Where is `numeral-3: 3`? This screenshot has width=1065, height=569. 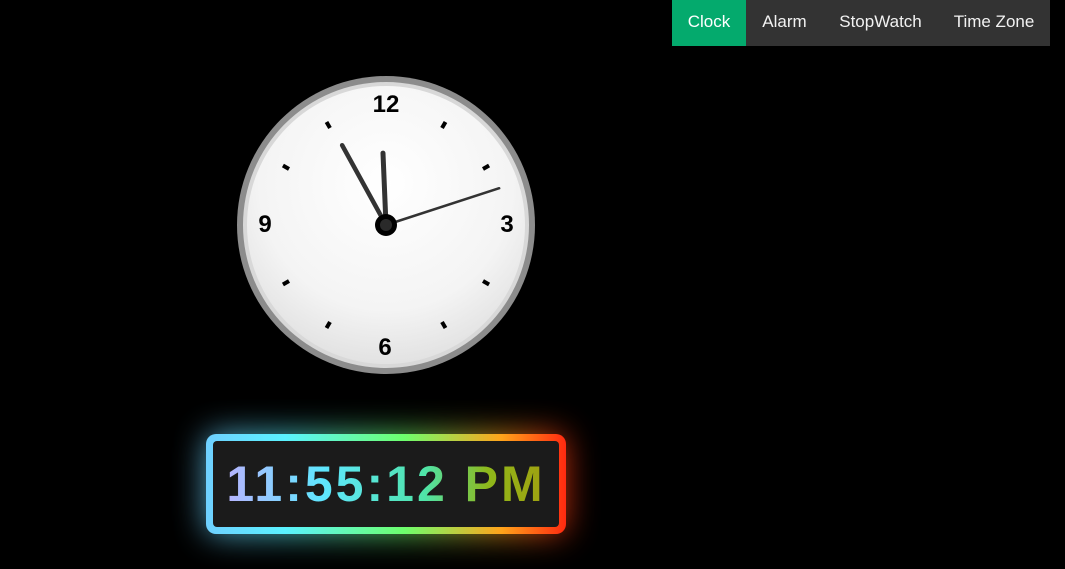 numeral-3: 3 is located at coordinates (506, 224).